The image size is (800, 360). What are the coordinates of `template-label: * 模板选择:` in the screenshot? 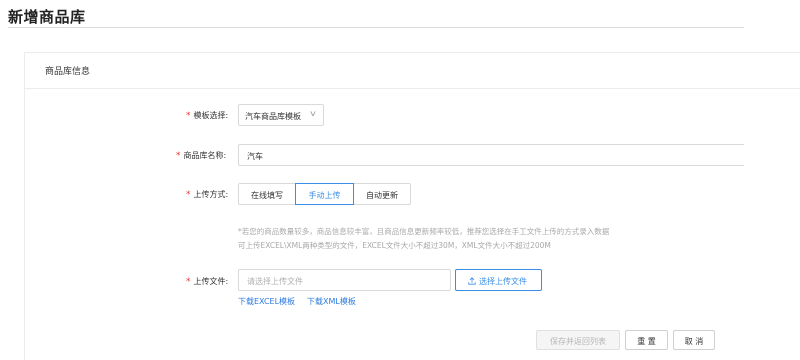 It's located at (207, 116).